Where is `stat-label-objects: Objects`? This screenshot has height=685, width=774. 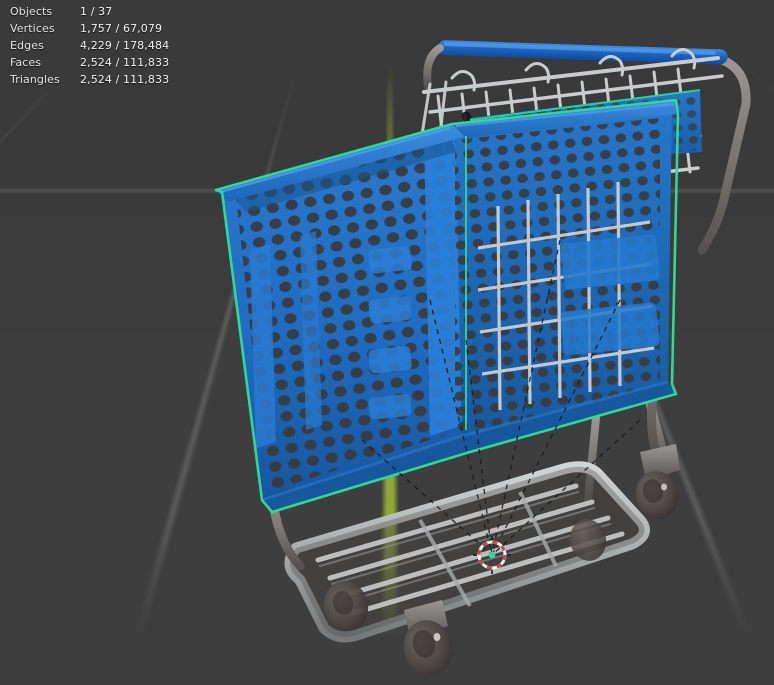
stat-label-objects: Objects is located at coordinates (31, 11).